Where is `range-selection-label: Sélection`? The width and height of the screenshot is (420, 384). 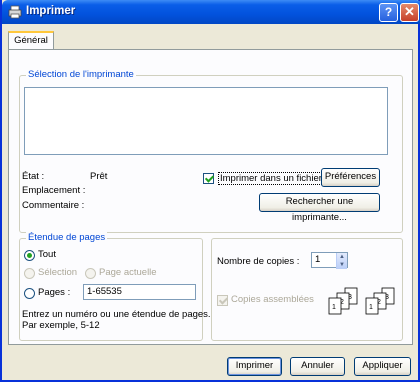 range-selection-label: Sélection is located at coordinates (57, 272).